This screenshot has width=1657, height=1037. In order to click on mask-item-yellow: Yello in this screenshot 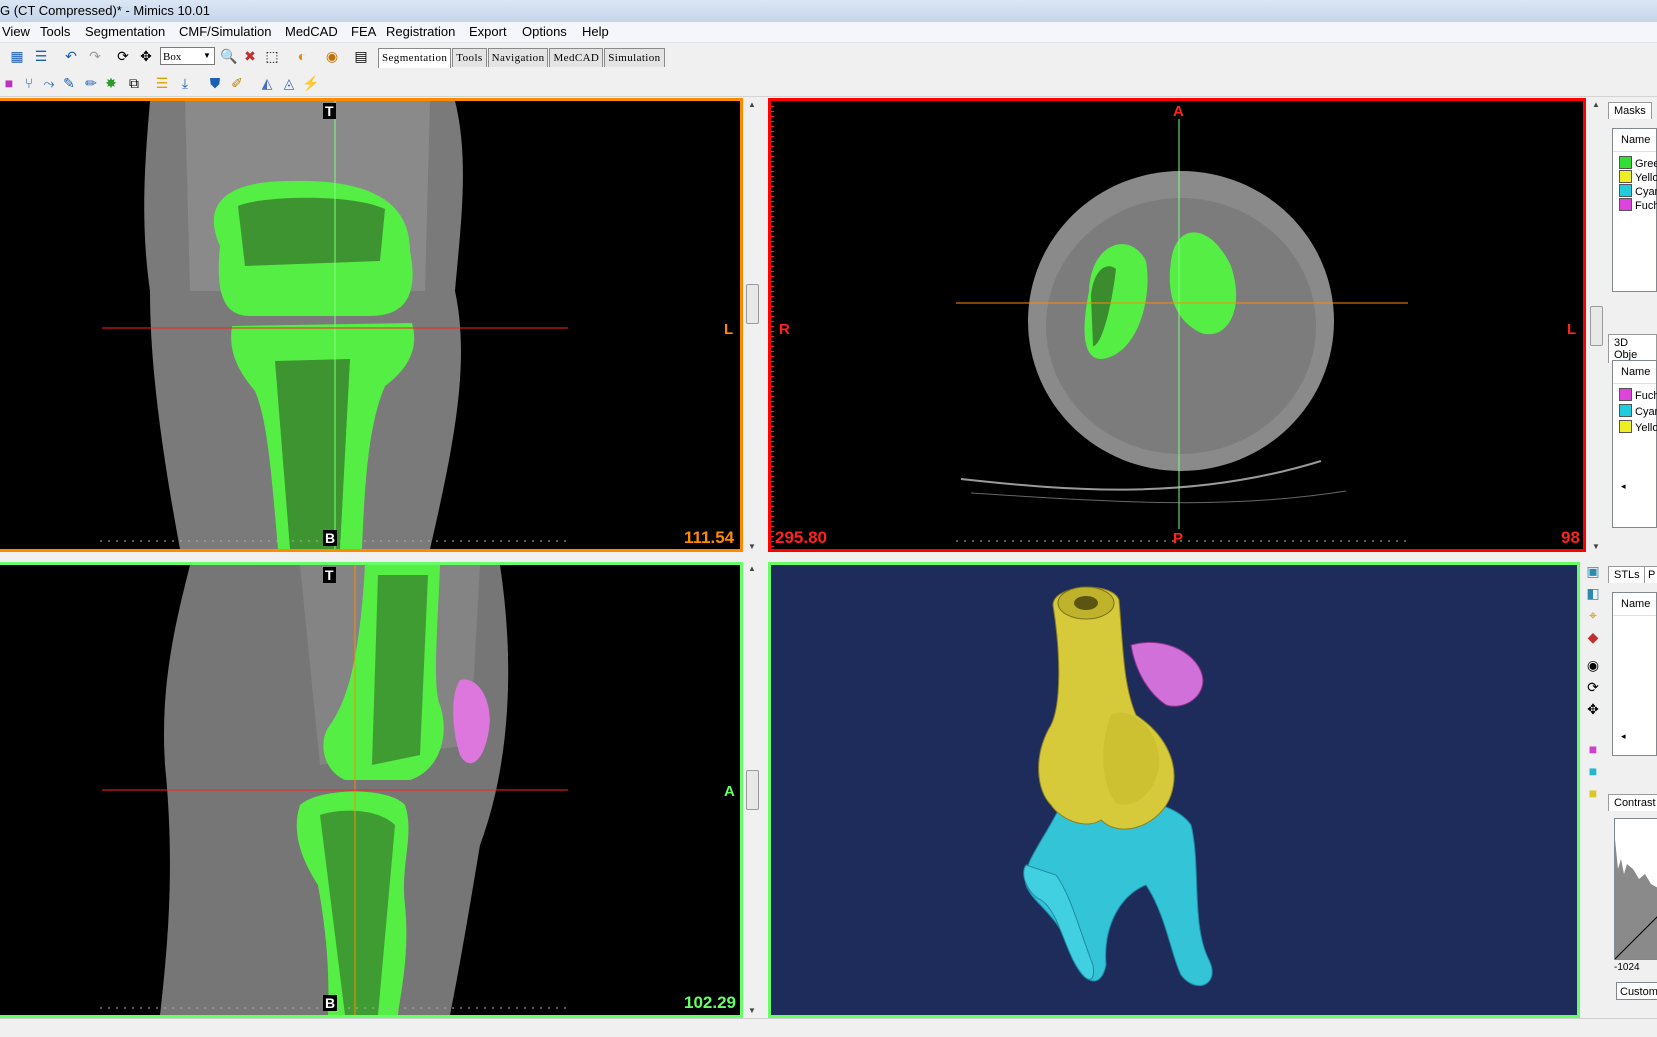, I will do `click(1638, 177)`.